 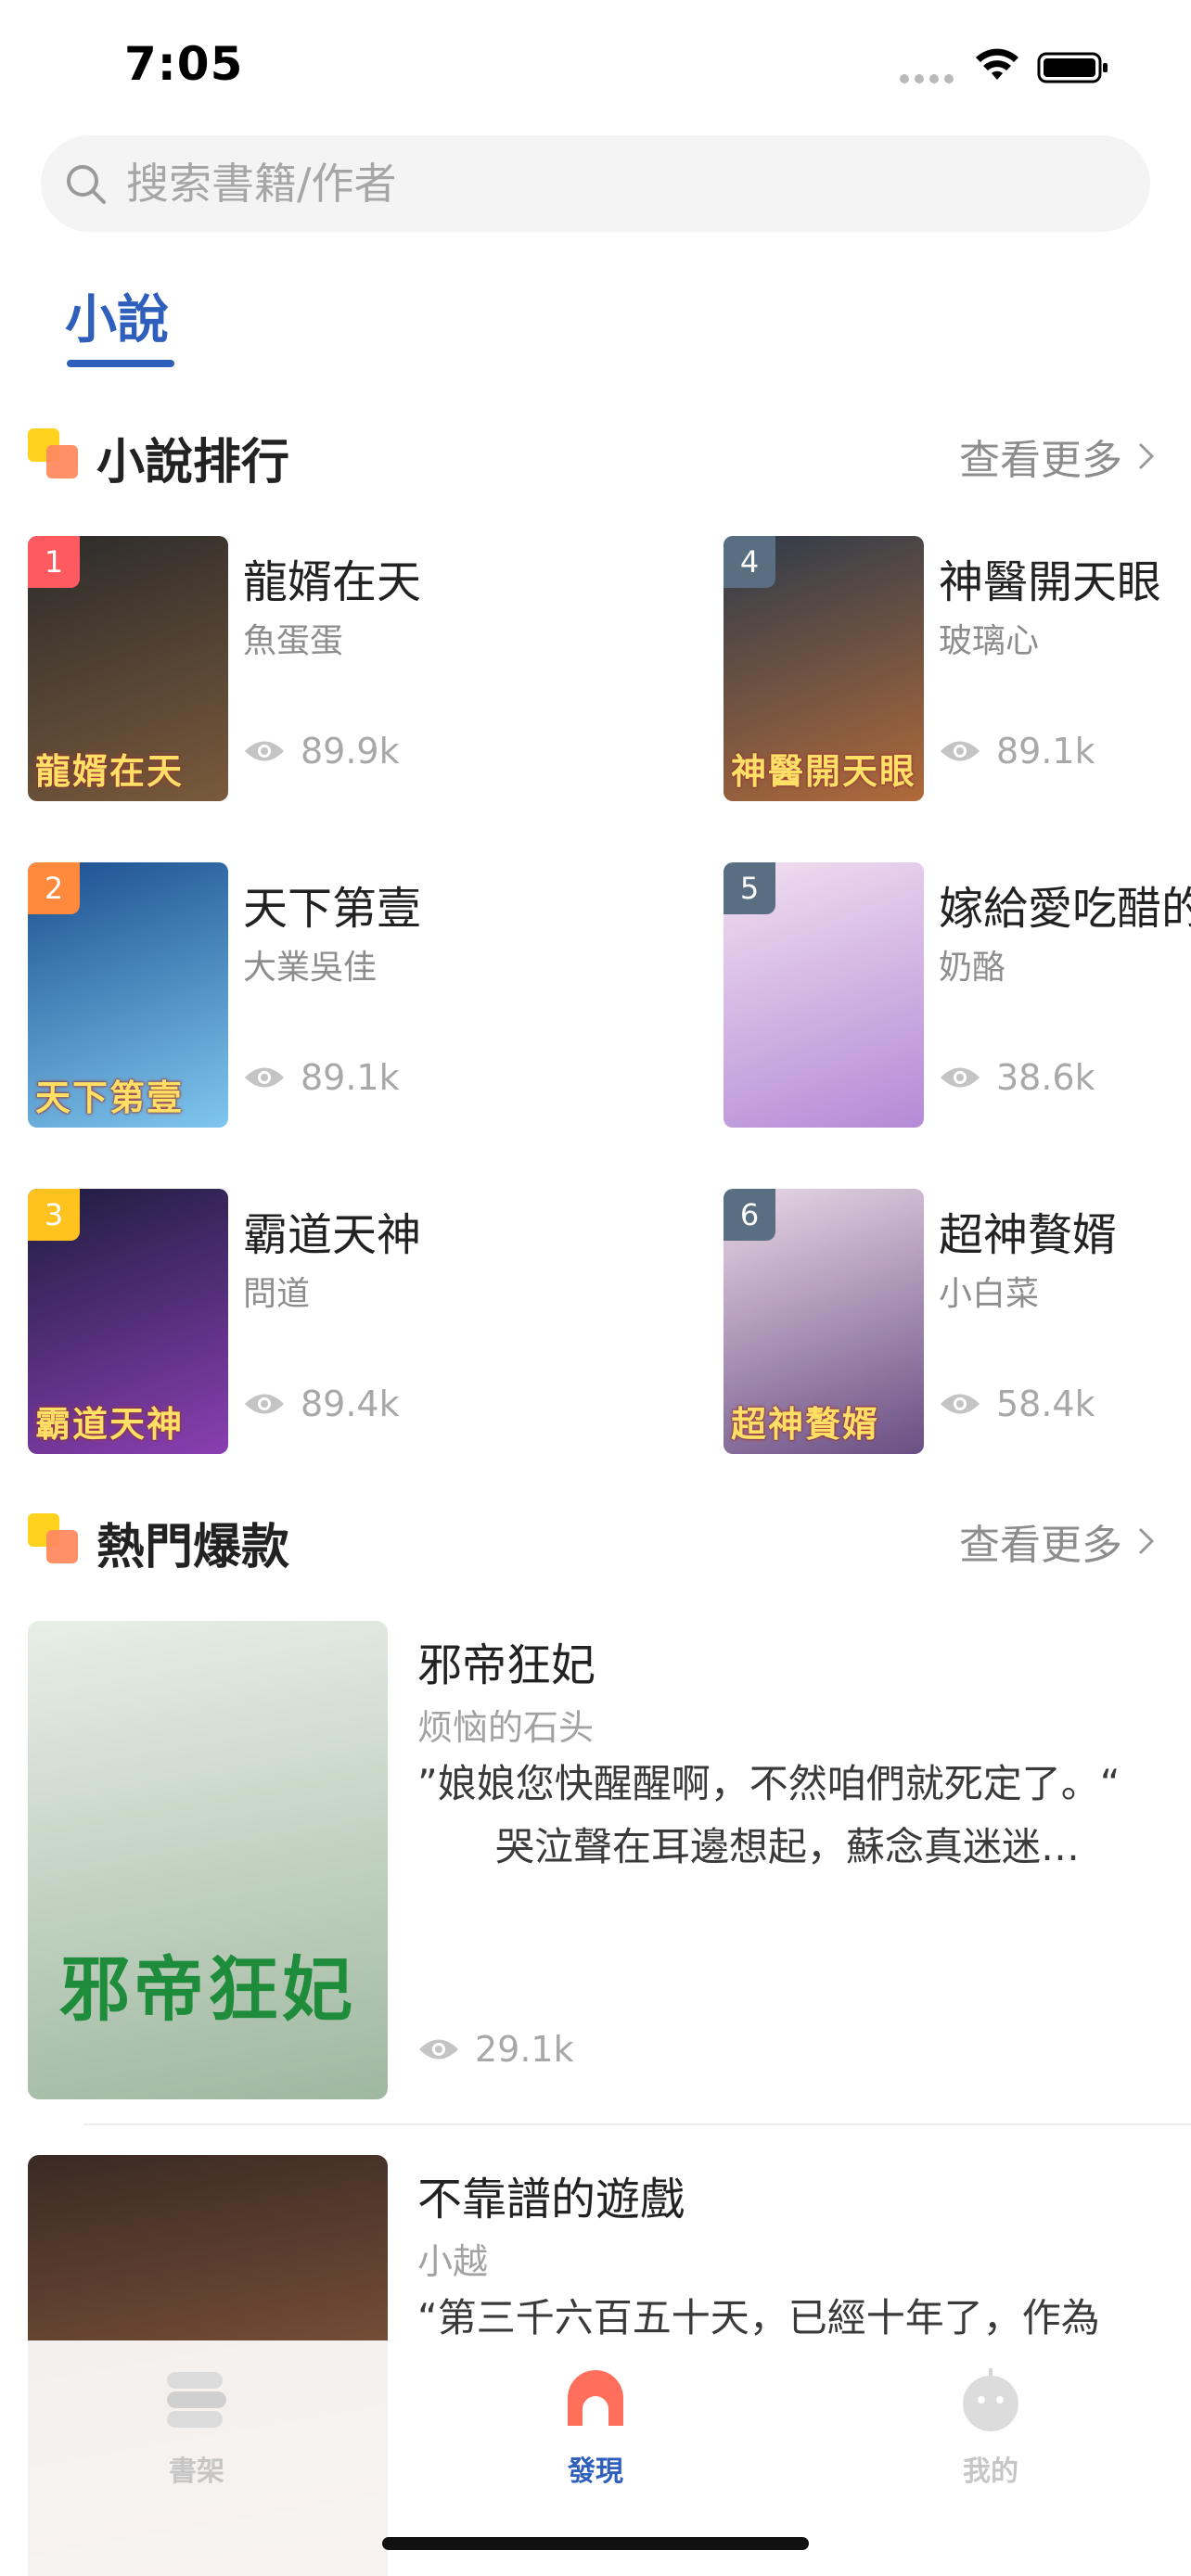 I want to click on ranking-item: 5 嫁給愛吃醋的奶酪 38.6k, so click(x=958, y=997).